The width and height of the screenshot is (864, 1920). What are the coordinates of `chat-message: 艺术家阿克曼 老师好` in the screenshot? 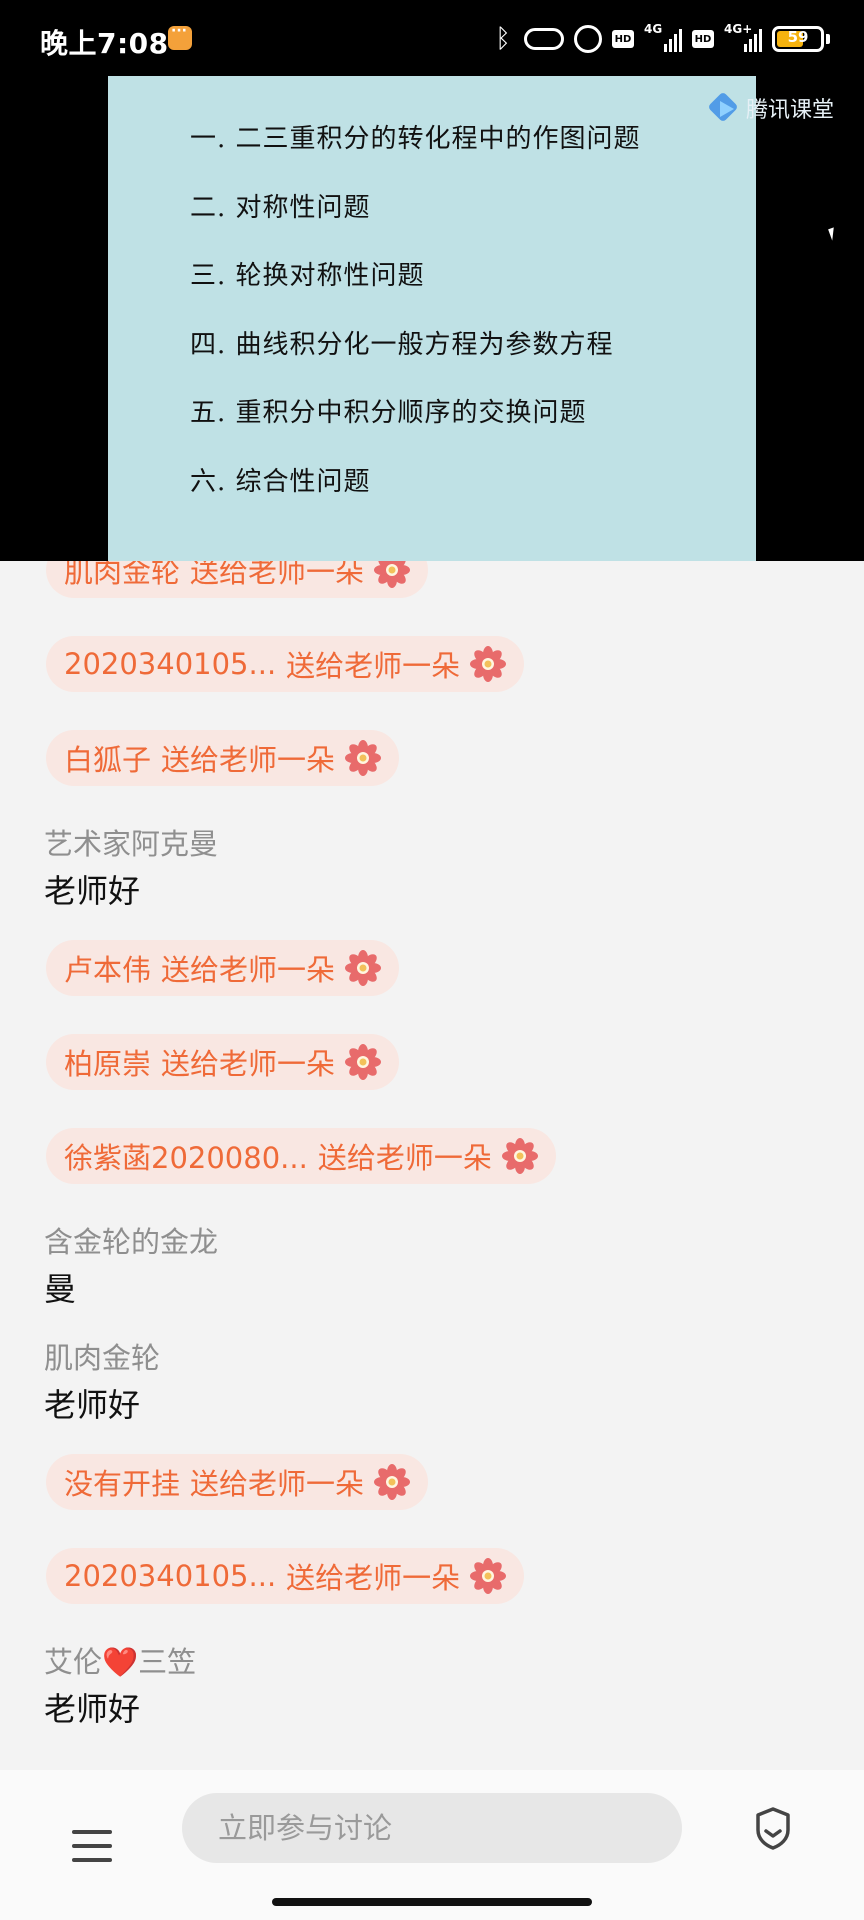 It's located at (432, 868).